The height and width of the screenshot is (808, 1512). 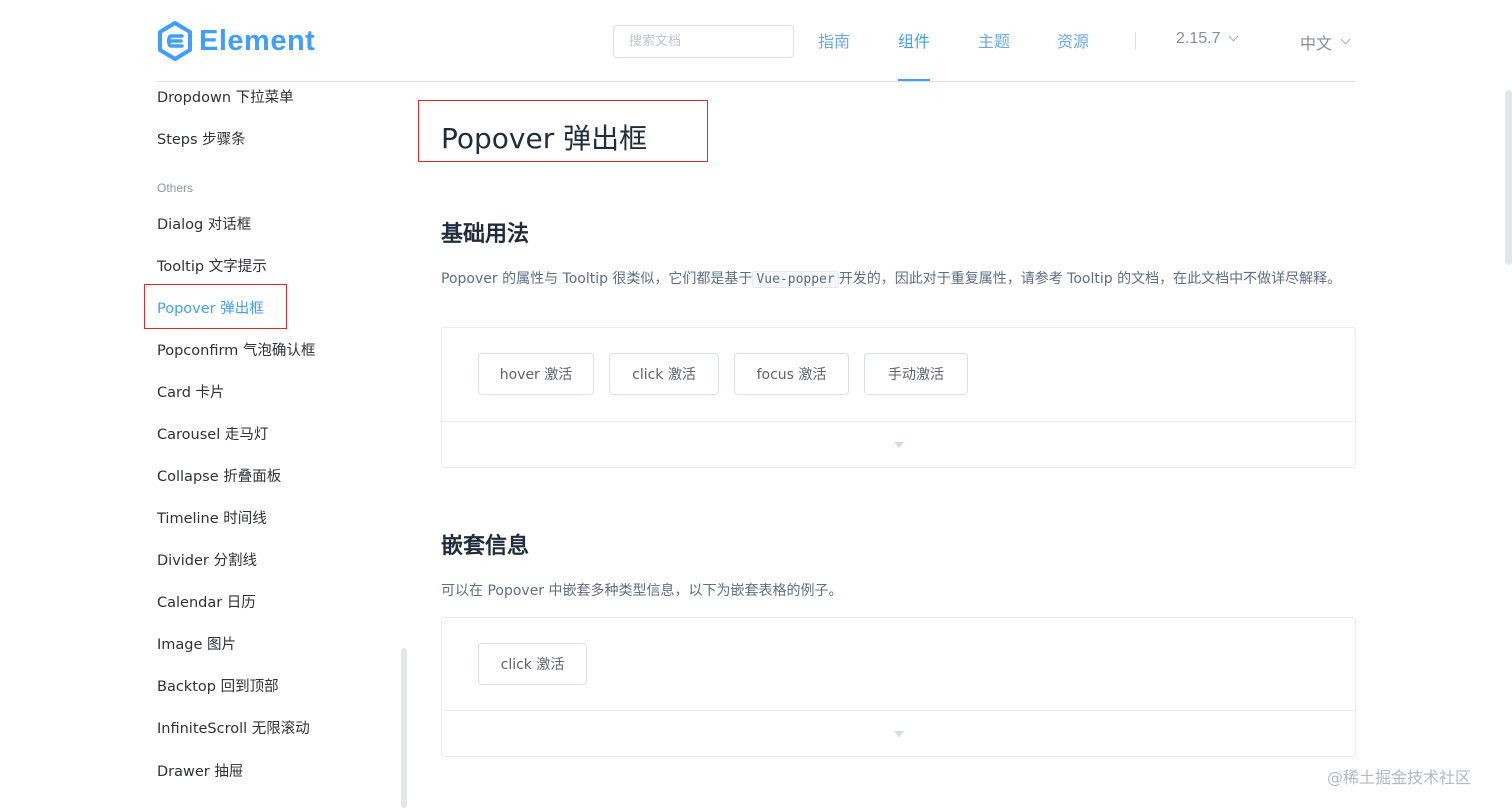 What do you see at coordinates (994, 40) in the screenshot?
I see `nav-theme: 主题` at bounding box center [994, 40].